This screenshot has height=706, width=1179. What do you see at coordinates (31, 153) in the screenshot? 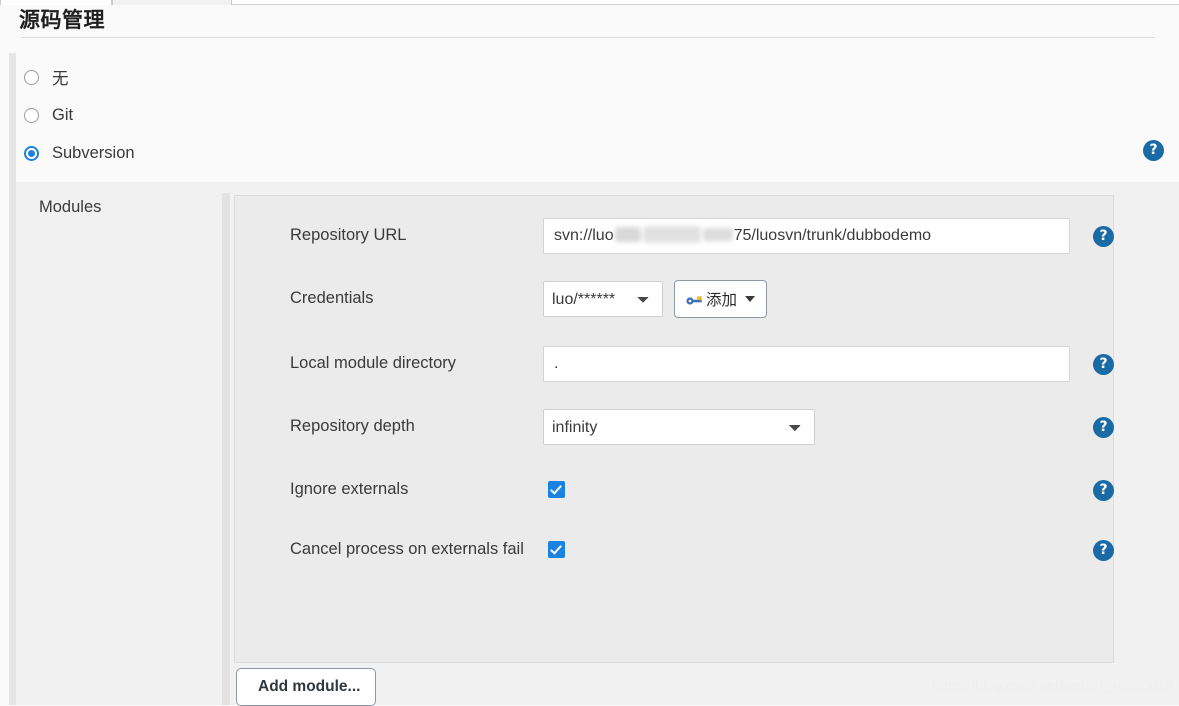
I see `radio-icon-subversion` at bounding box center [31, 153].